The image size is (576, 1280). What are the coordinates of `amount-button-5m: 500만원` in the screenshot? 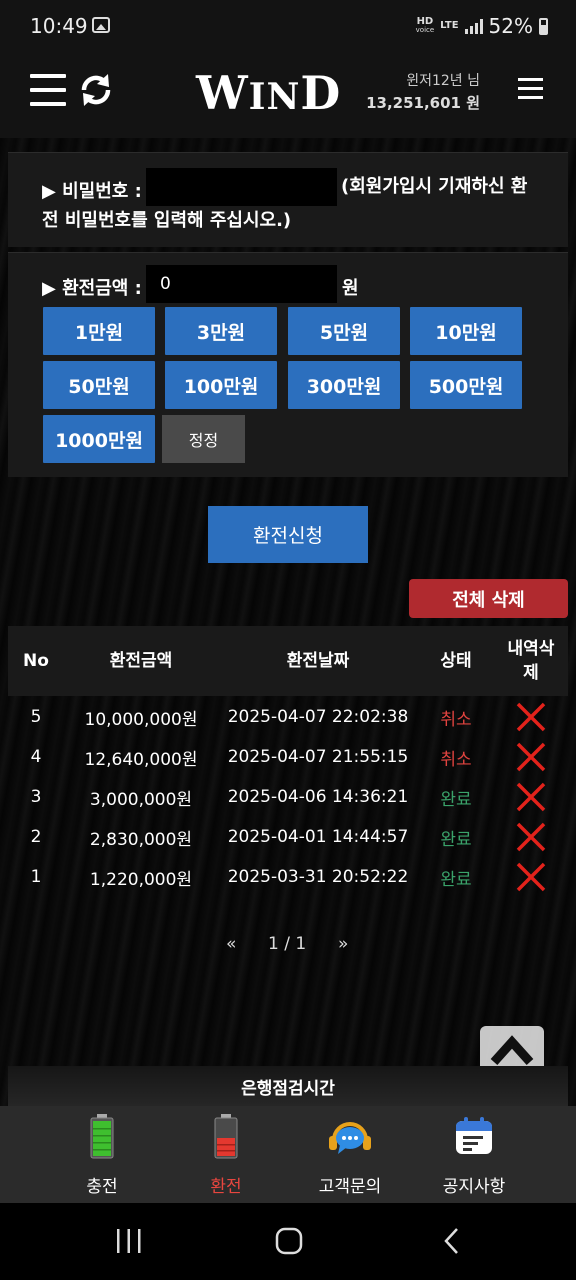 It's located at (466, 385).